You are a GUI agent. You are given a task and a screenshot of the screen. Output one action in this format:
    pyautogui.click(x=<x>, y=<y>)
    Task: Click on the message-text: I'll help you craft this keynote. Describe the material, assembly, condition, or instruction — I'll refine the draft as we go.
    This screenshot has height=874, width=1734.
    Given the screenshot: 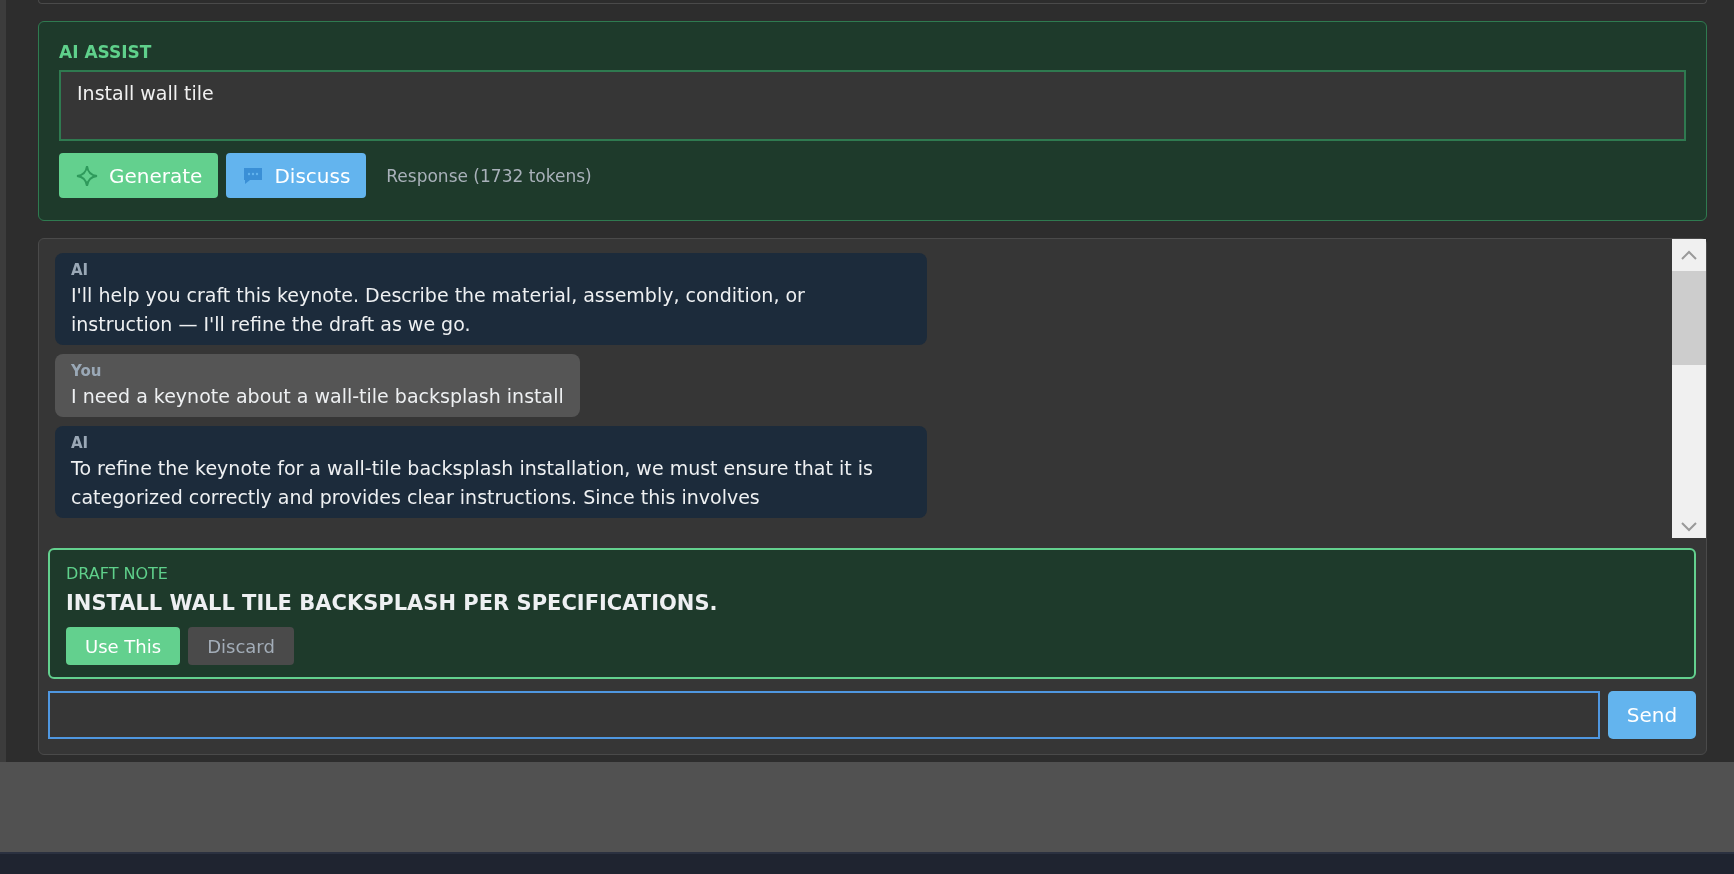 What is the action you would take?
    pyautogui.click(x=438, y=310)
    